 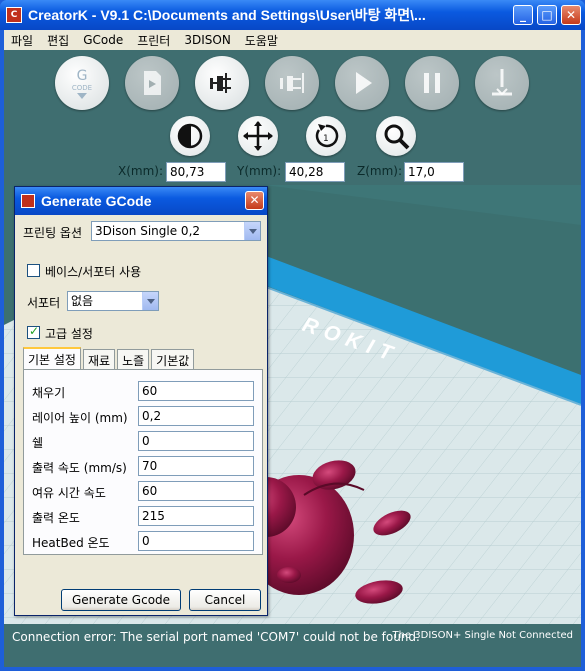 I want to click on layer-height-label: 레이어 높이 (mm), so click(x=80, y=418).